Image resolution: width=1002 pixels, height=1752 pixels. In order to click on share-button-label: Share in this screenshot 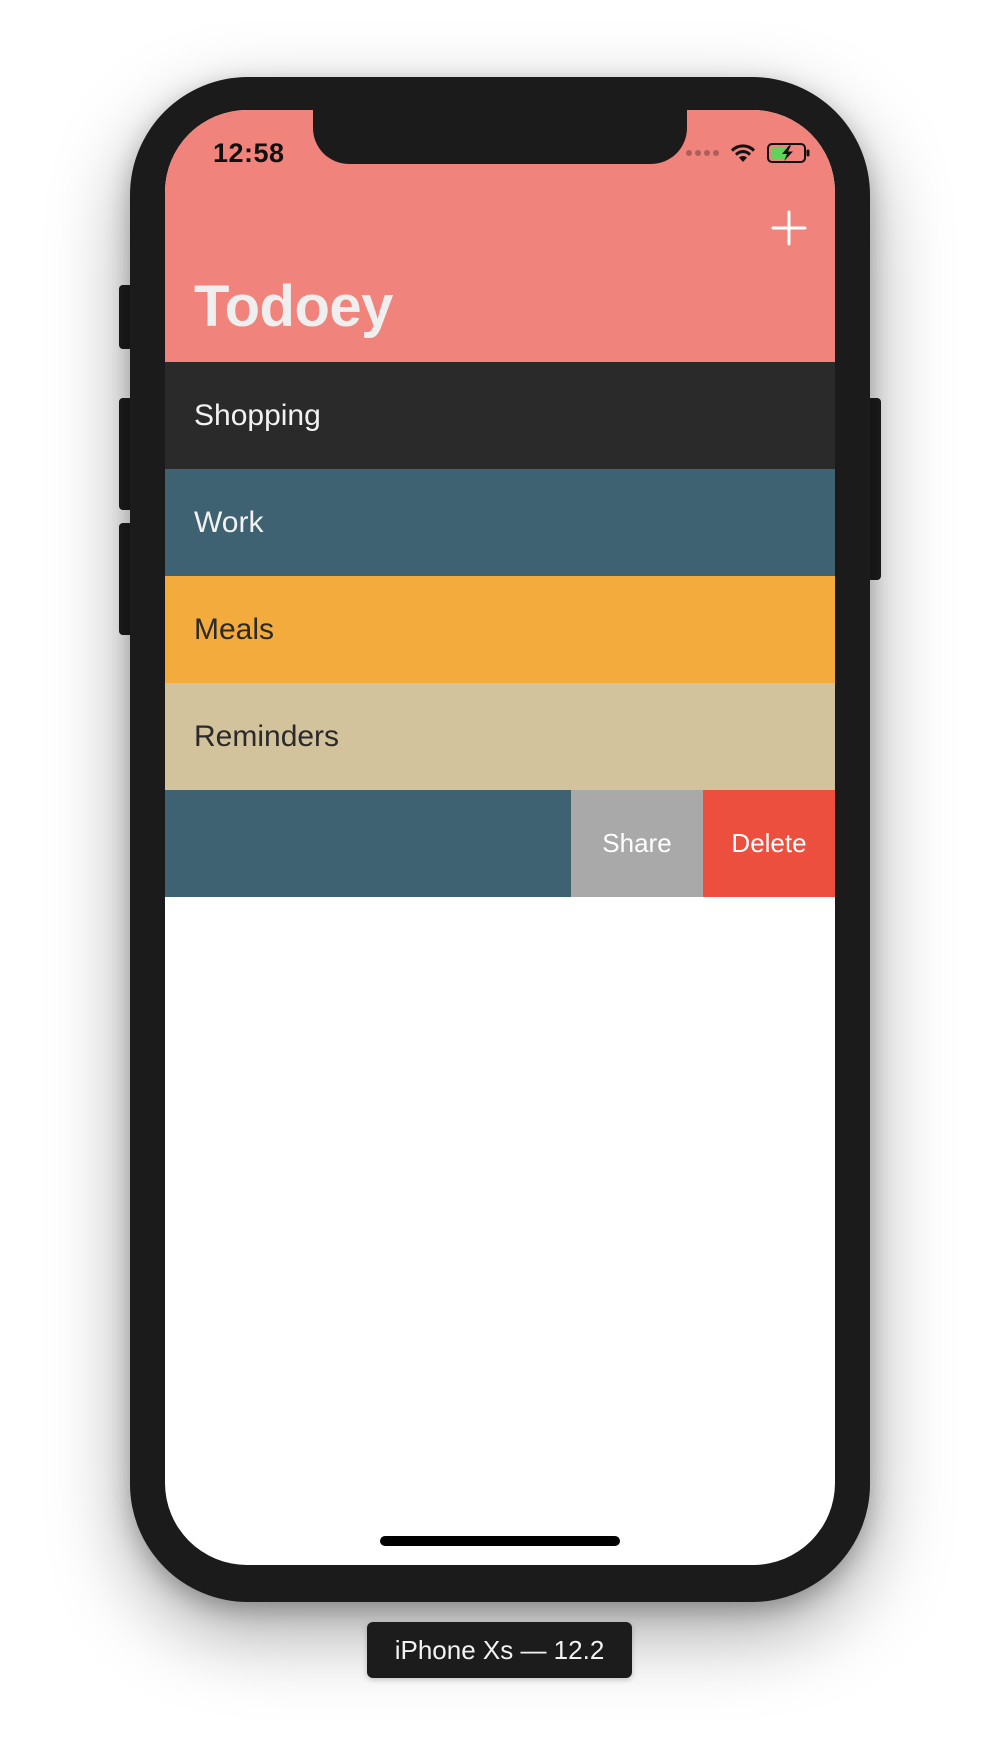, I will do `click(637, 843)`.